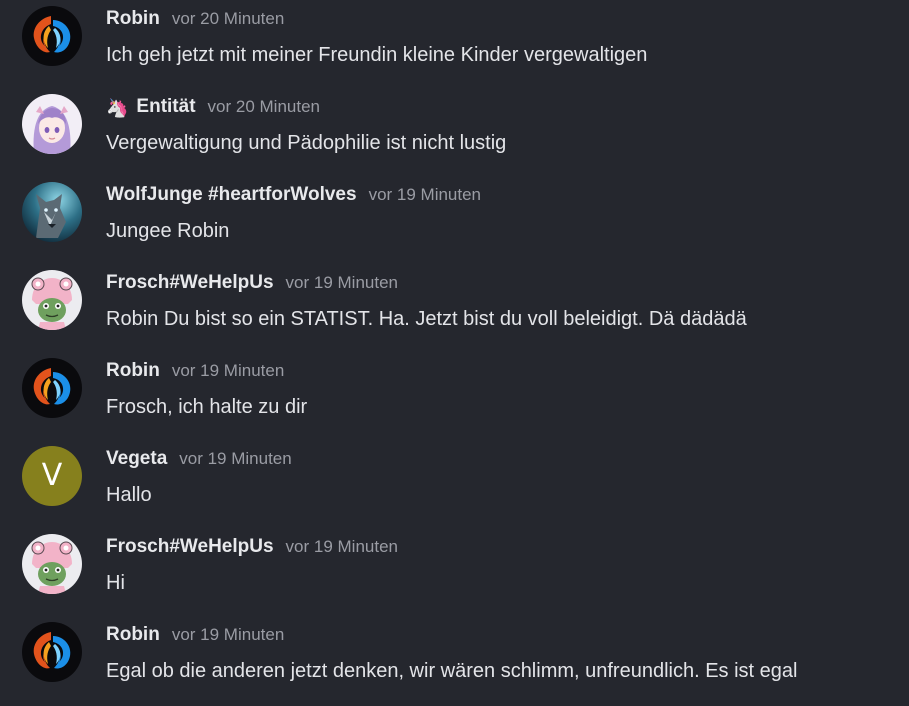 The height and width of the screenshot is (706, 909). What do you see at coordinates (117, 107) in the screenshot?
I see `unicorn-icon: 🦄` at bounding box center [117, 107].